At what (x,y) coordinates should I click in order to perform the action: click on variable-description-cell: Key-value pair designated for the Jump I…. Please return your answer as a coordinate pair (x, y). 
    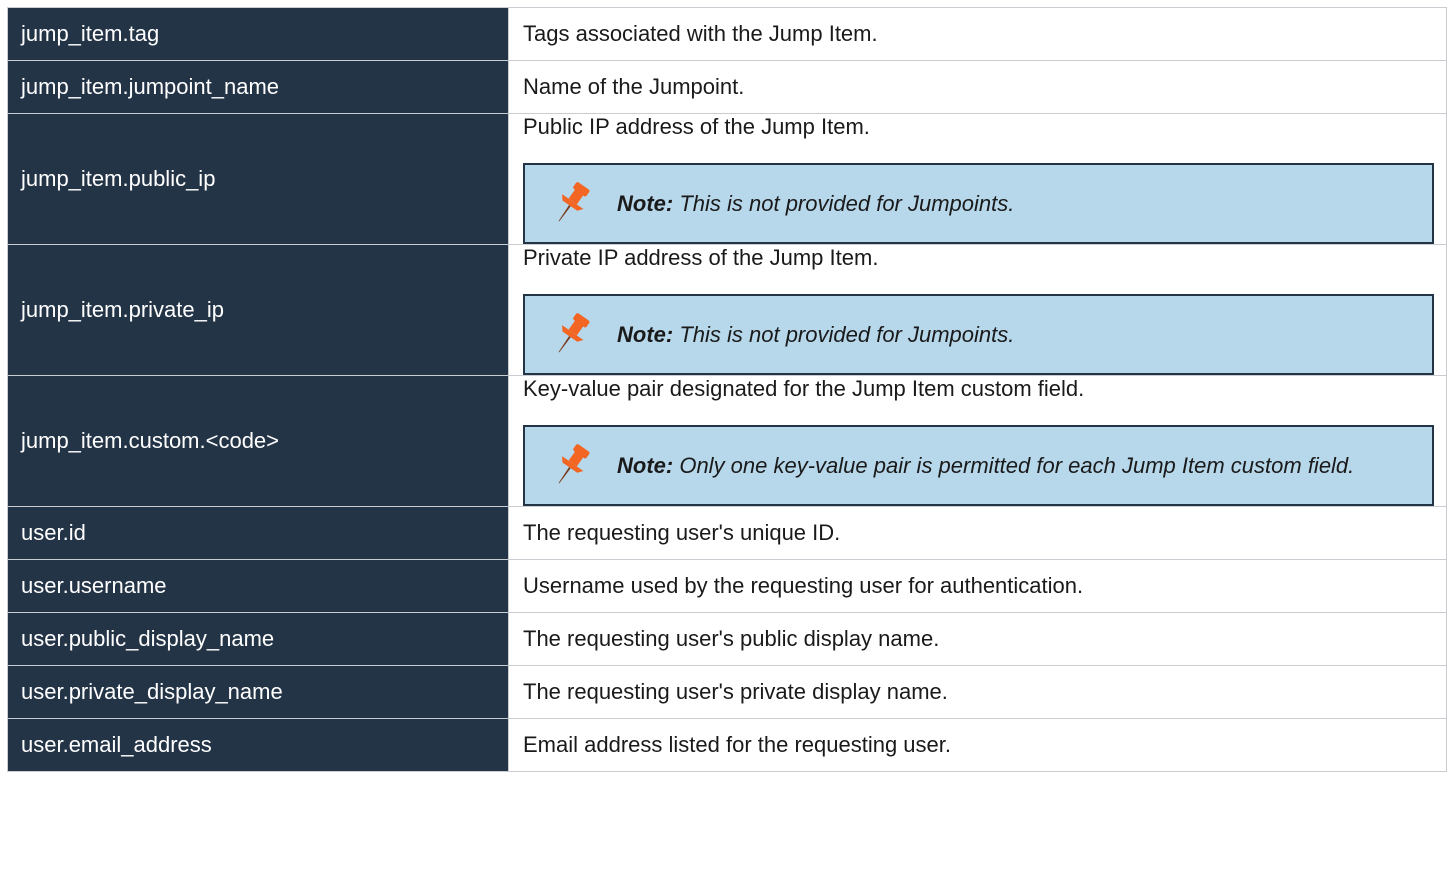
    Looking at the image, I should click on (977, 441).